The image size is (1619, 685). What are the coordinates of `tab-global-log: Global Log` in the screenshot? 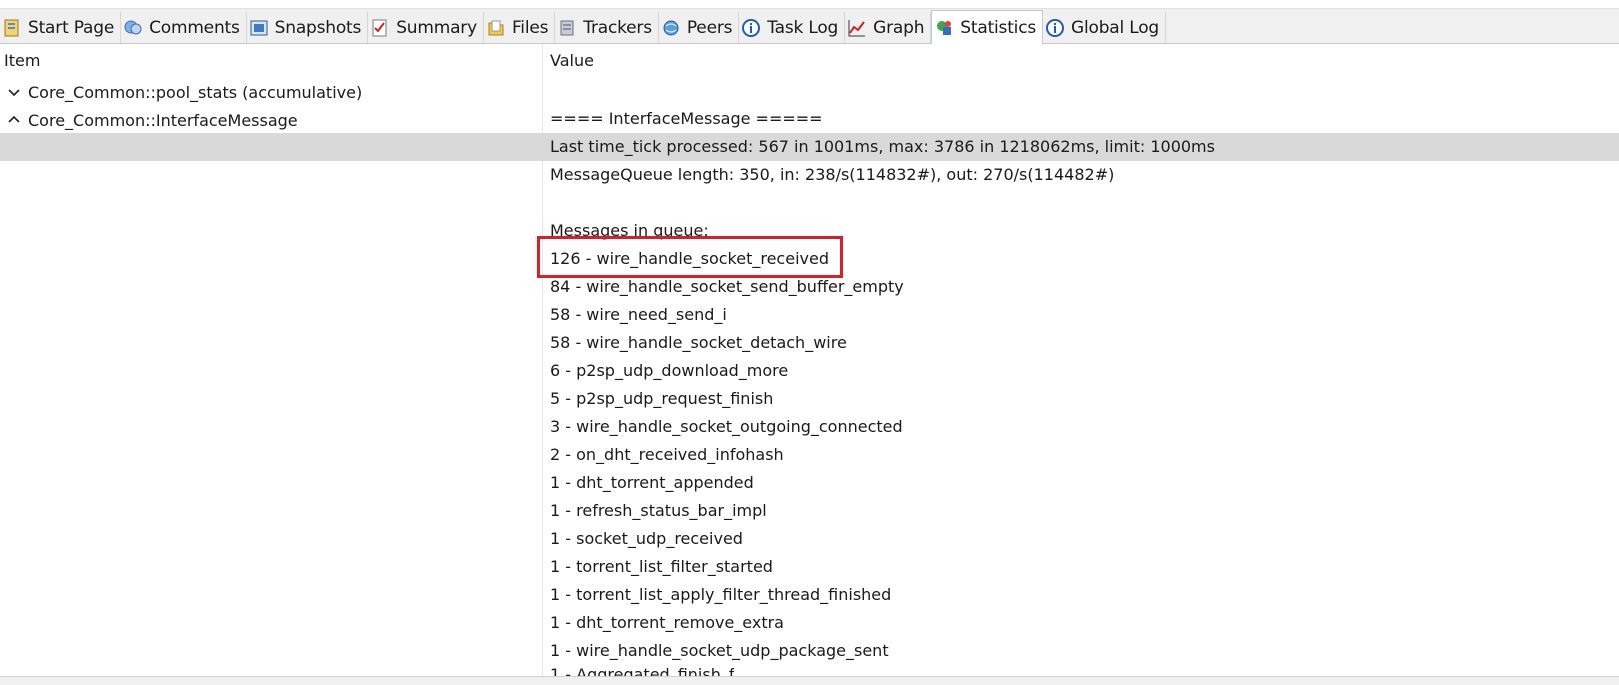 It's located at (1105, 27).